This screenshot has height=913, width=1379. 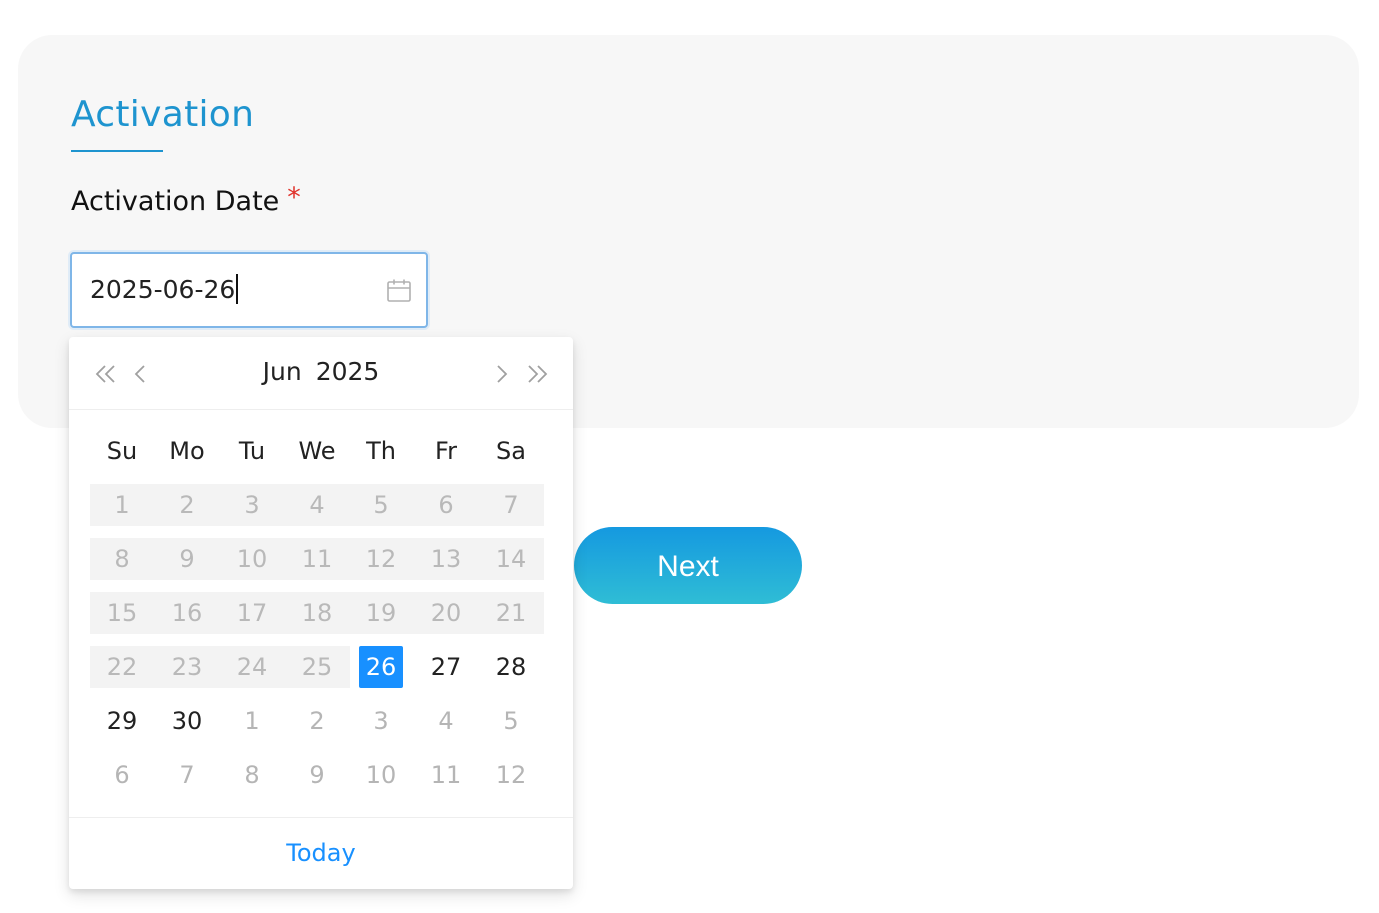 I want to click on year-select: 2025, so click(x=348, y=371).